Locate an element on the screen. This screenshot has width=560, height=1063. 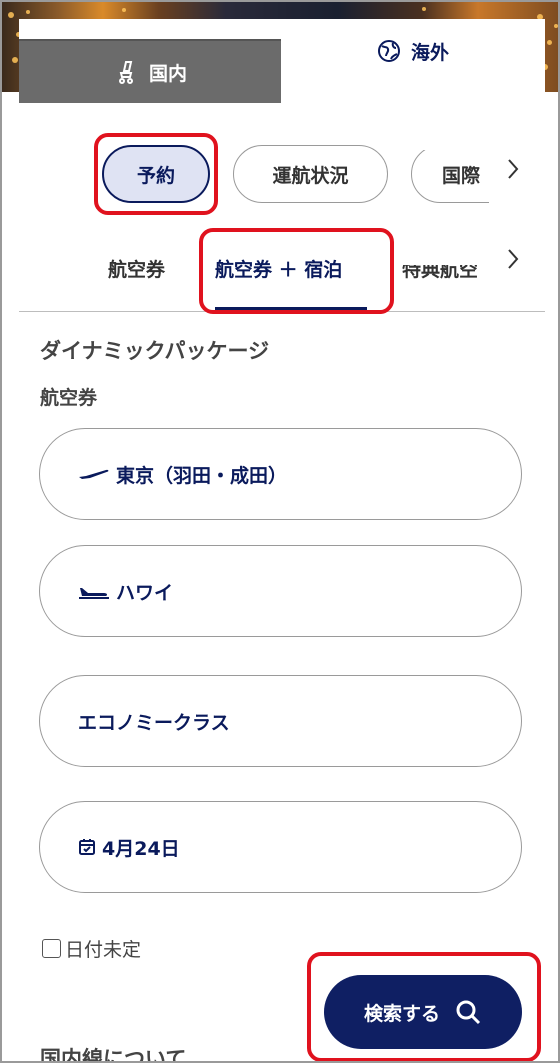
date-undecided-label: 日付未定 is located at coordinates (103, 950).